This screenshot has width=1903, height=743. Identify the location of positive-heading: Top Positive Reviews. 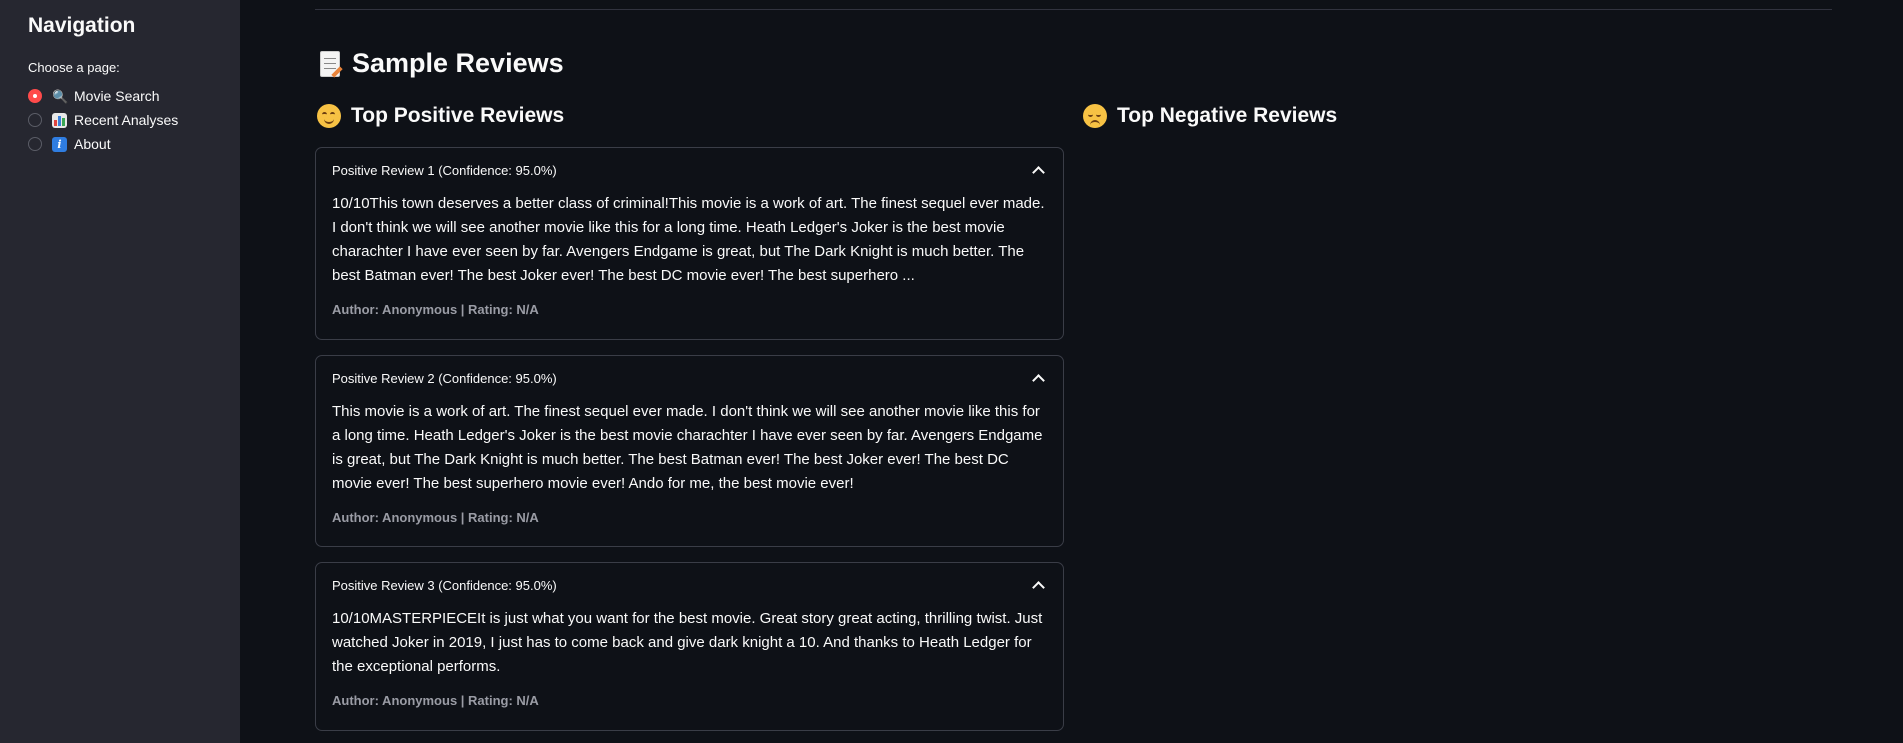
(440, 116).